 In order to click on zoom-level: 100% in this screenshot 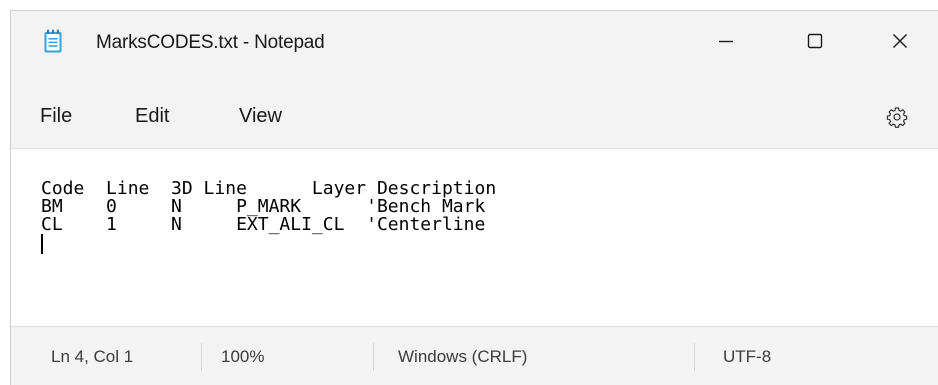, I will do `click(242, 357)`.